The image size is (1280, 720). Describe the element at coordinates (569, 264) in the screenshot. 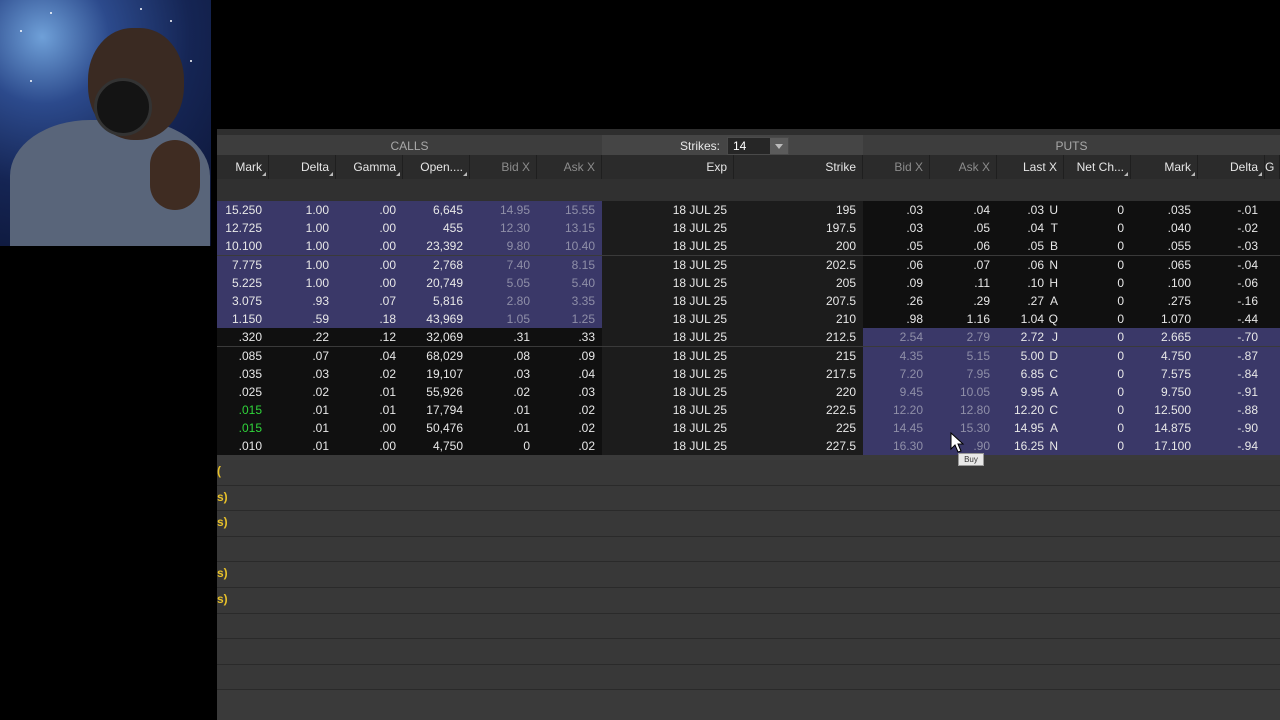

I see `call-ask-cell: 8.15` at that location.